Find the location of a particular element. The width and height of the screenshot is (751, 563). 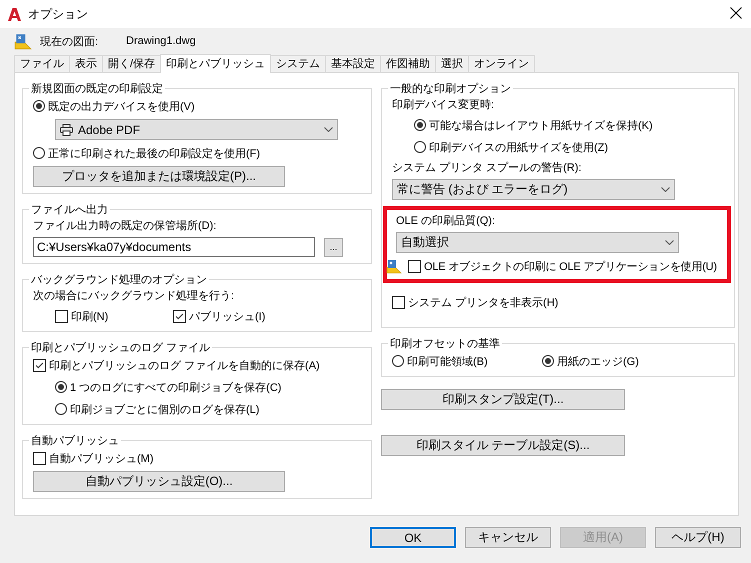

dialog-button: キャンセル is located at coordinates (508, 537).